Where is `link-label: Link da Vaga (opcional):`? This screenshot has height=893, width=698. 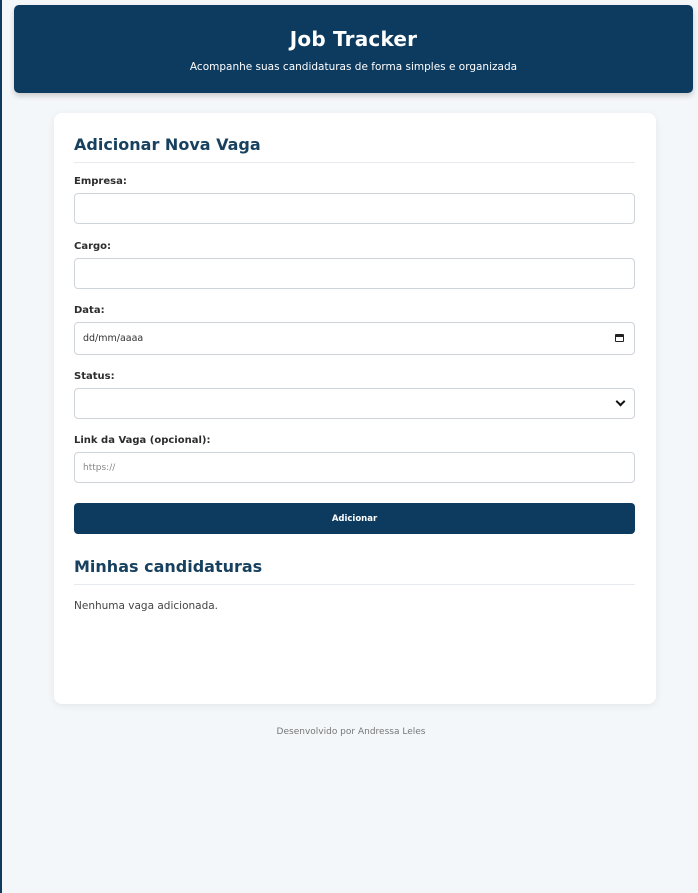 link-label: Link da Vaga (opcional): is located at coordinates (142, 440).